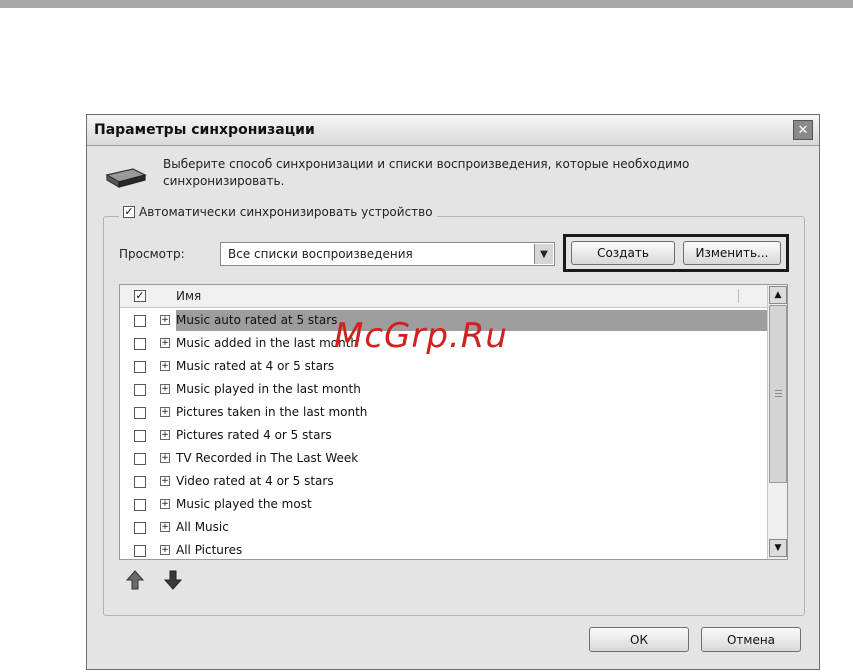  Describe the element at coordinates (209, 550) in the screenshot. I see `item-label: All Pictures` at that location.